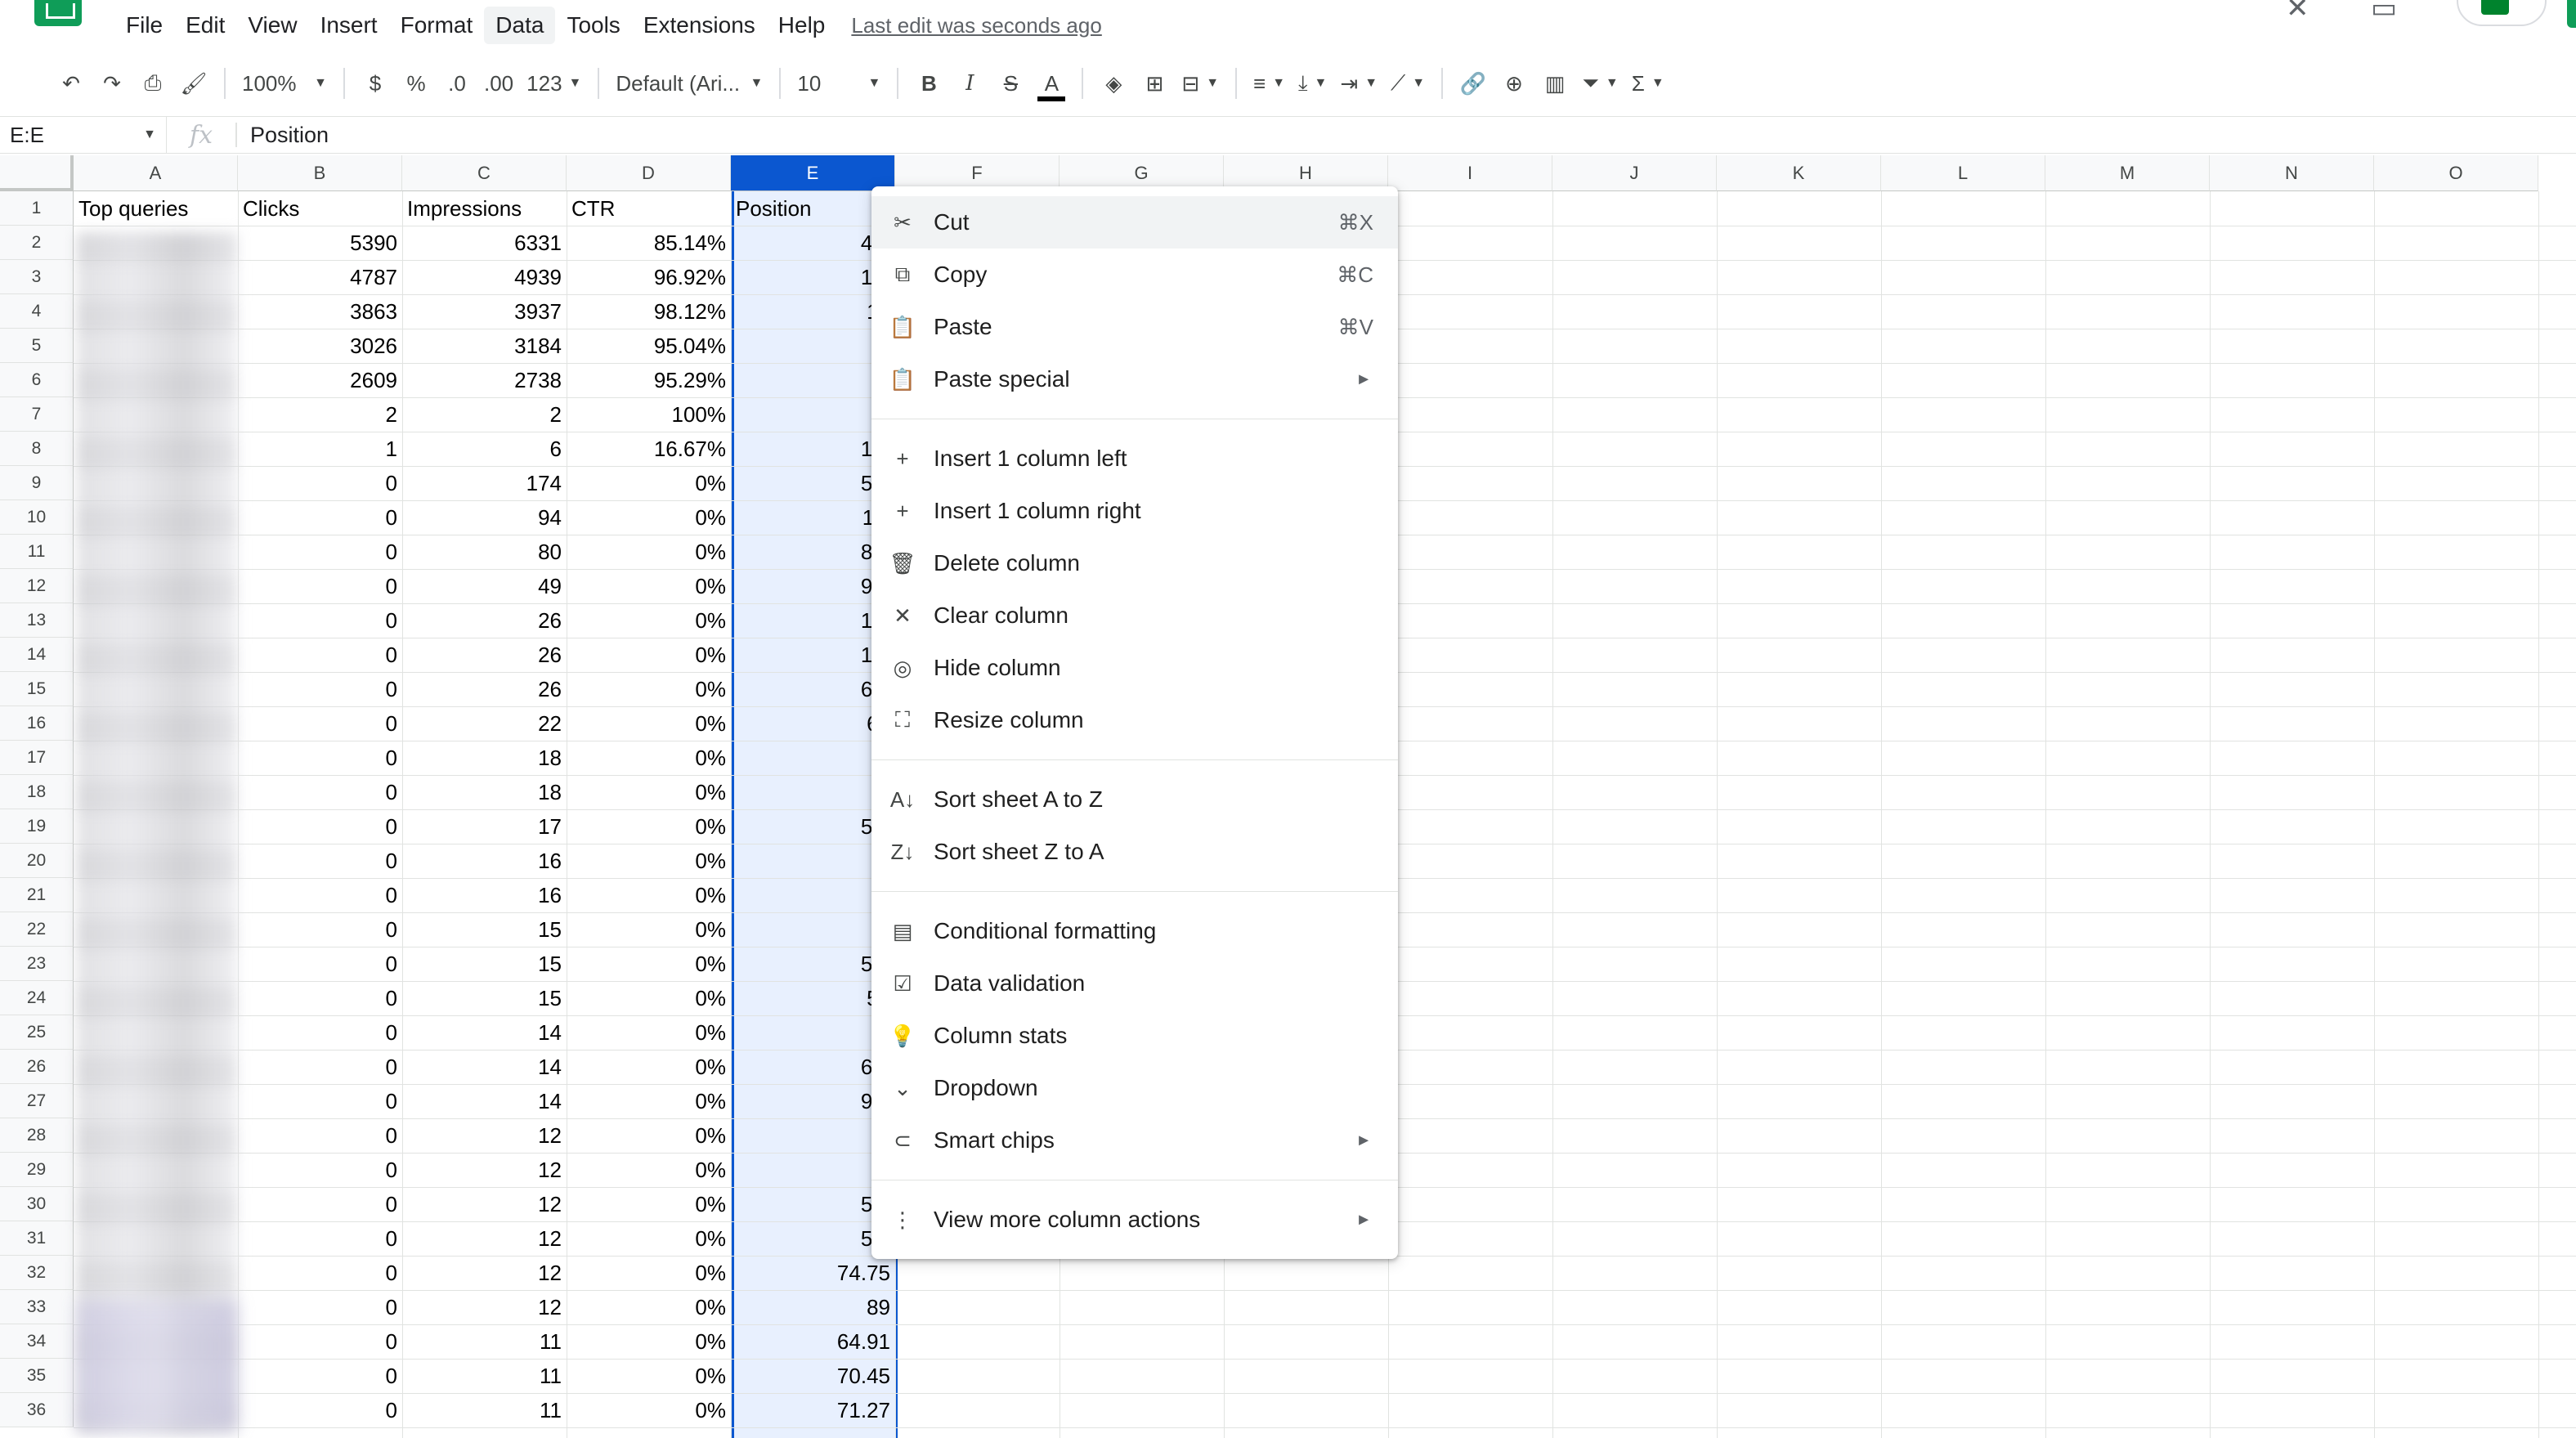  Describe the element at coordinates (484, 346) in the screenshot. I see `cell-impressions: 3184` at that location.